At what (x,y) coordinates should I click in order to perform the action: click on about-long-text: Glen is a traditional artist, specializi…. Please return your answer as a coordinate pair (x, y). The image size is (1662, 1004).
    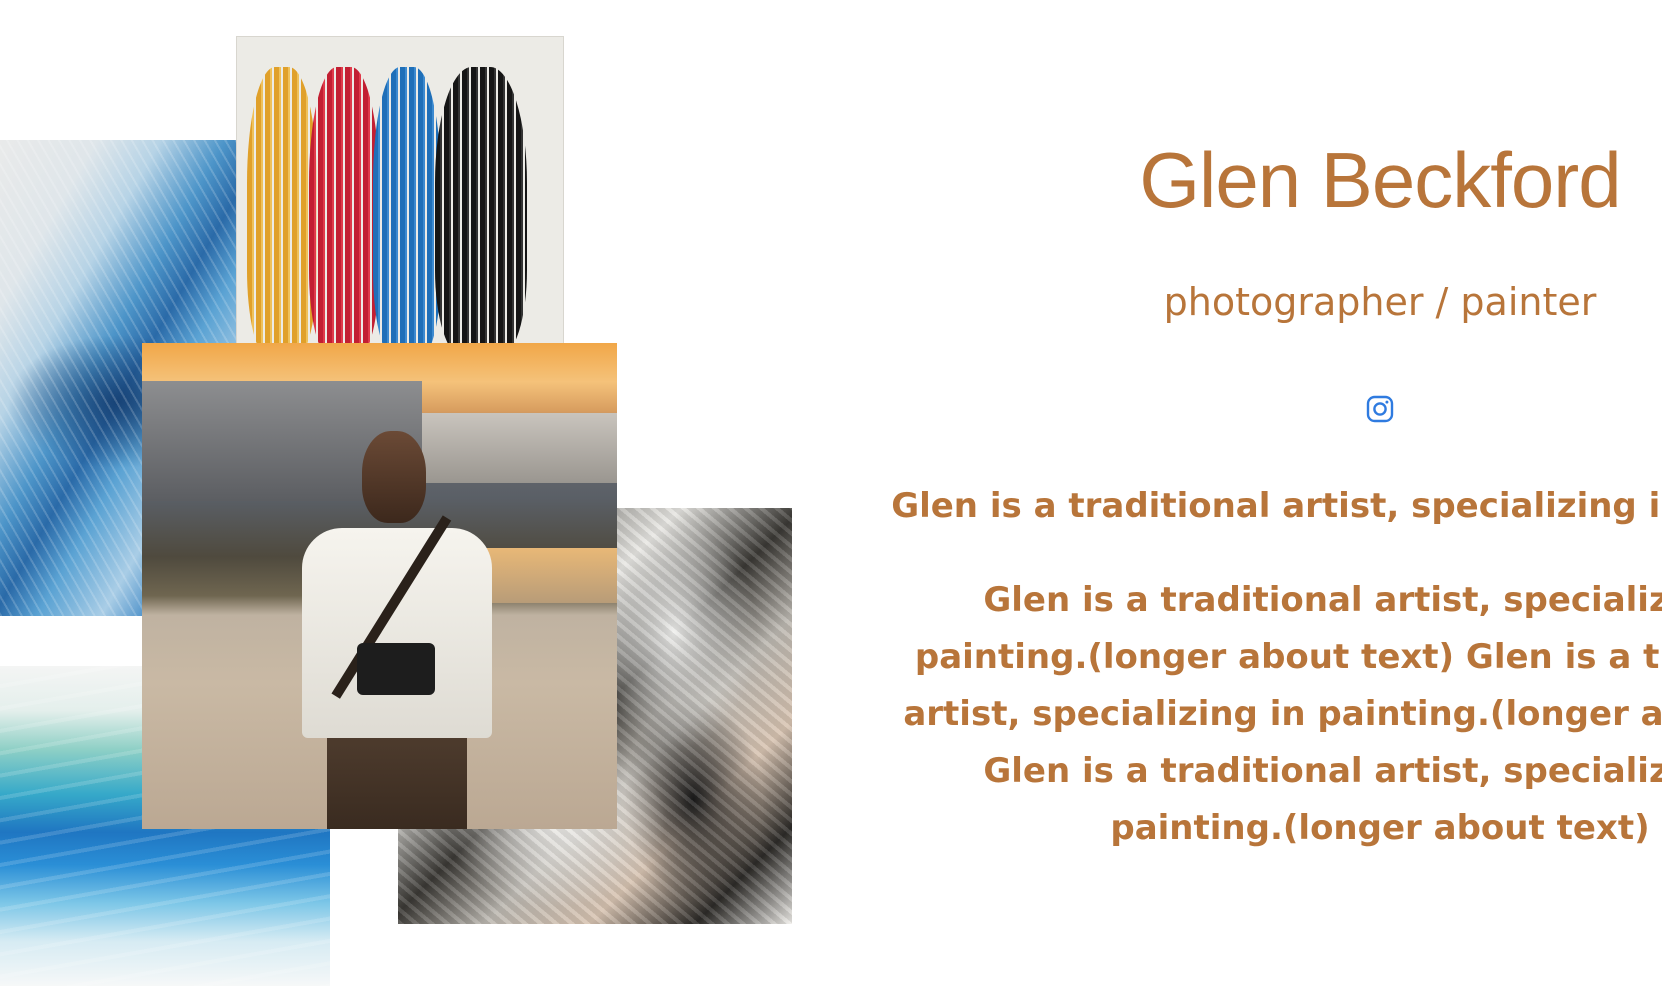
    Looking at the image, I should click on (1282, 714).